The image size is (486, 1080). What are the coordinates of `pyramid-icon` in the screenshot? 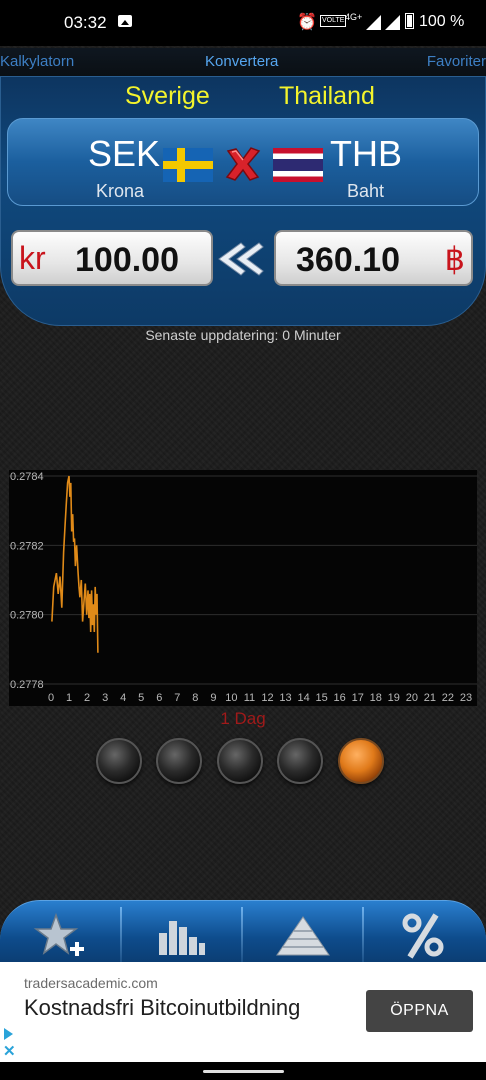 It's located at (303, 935).